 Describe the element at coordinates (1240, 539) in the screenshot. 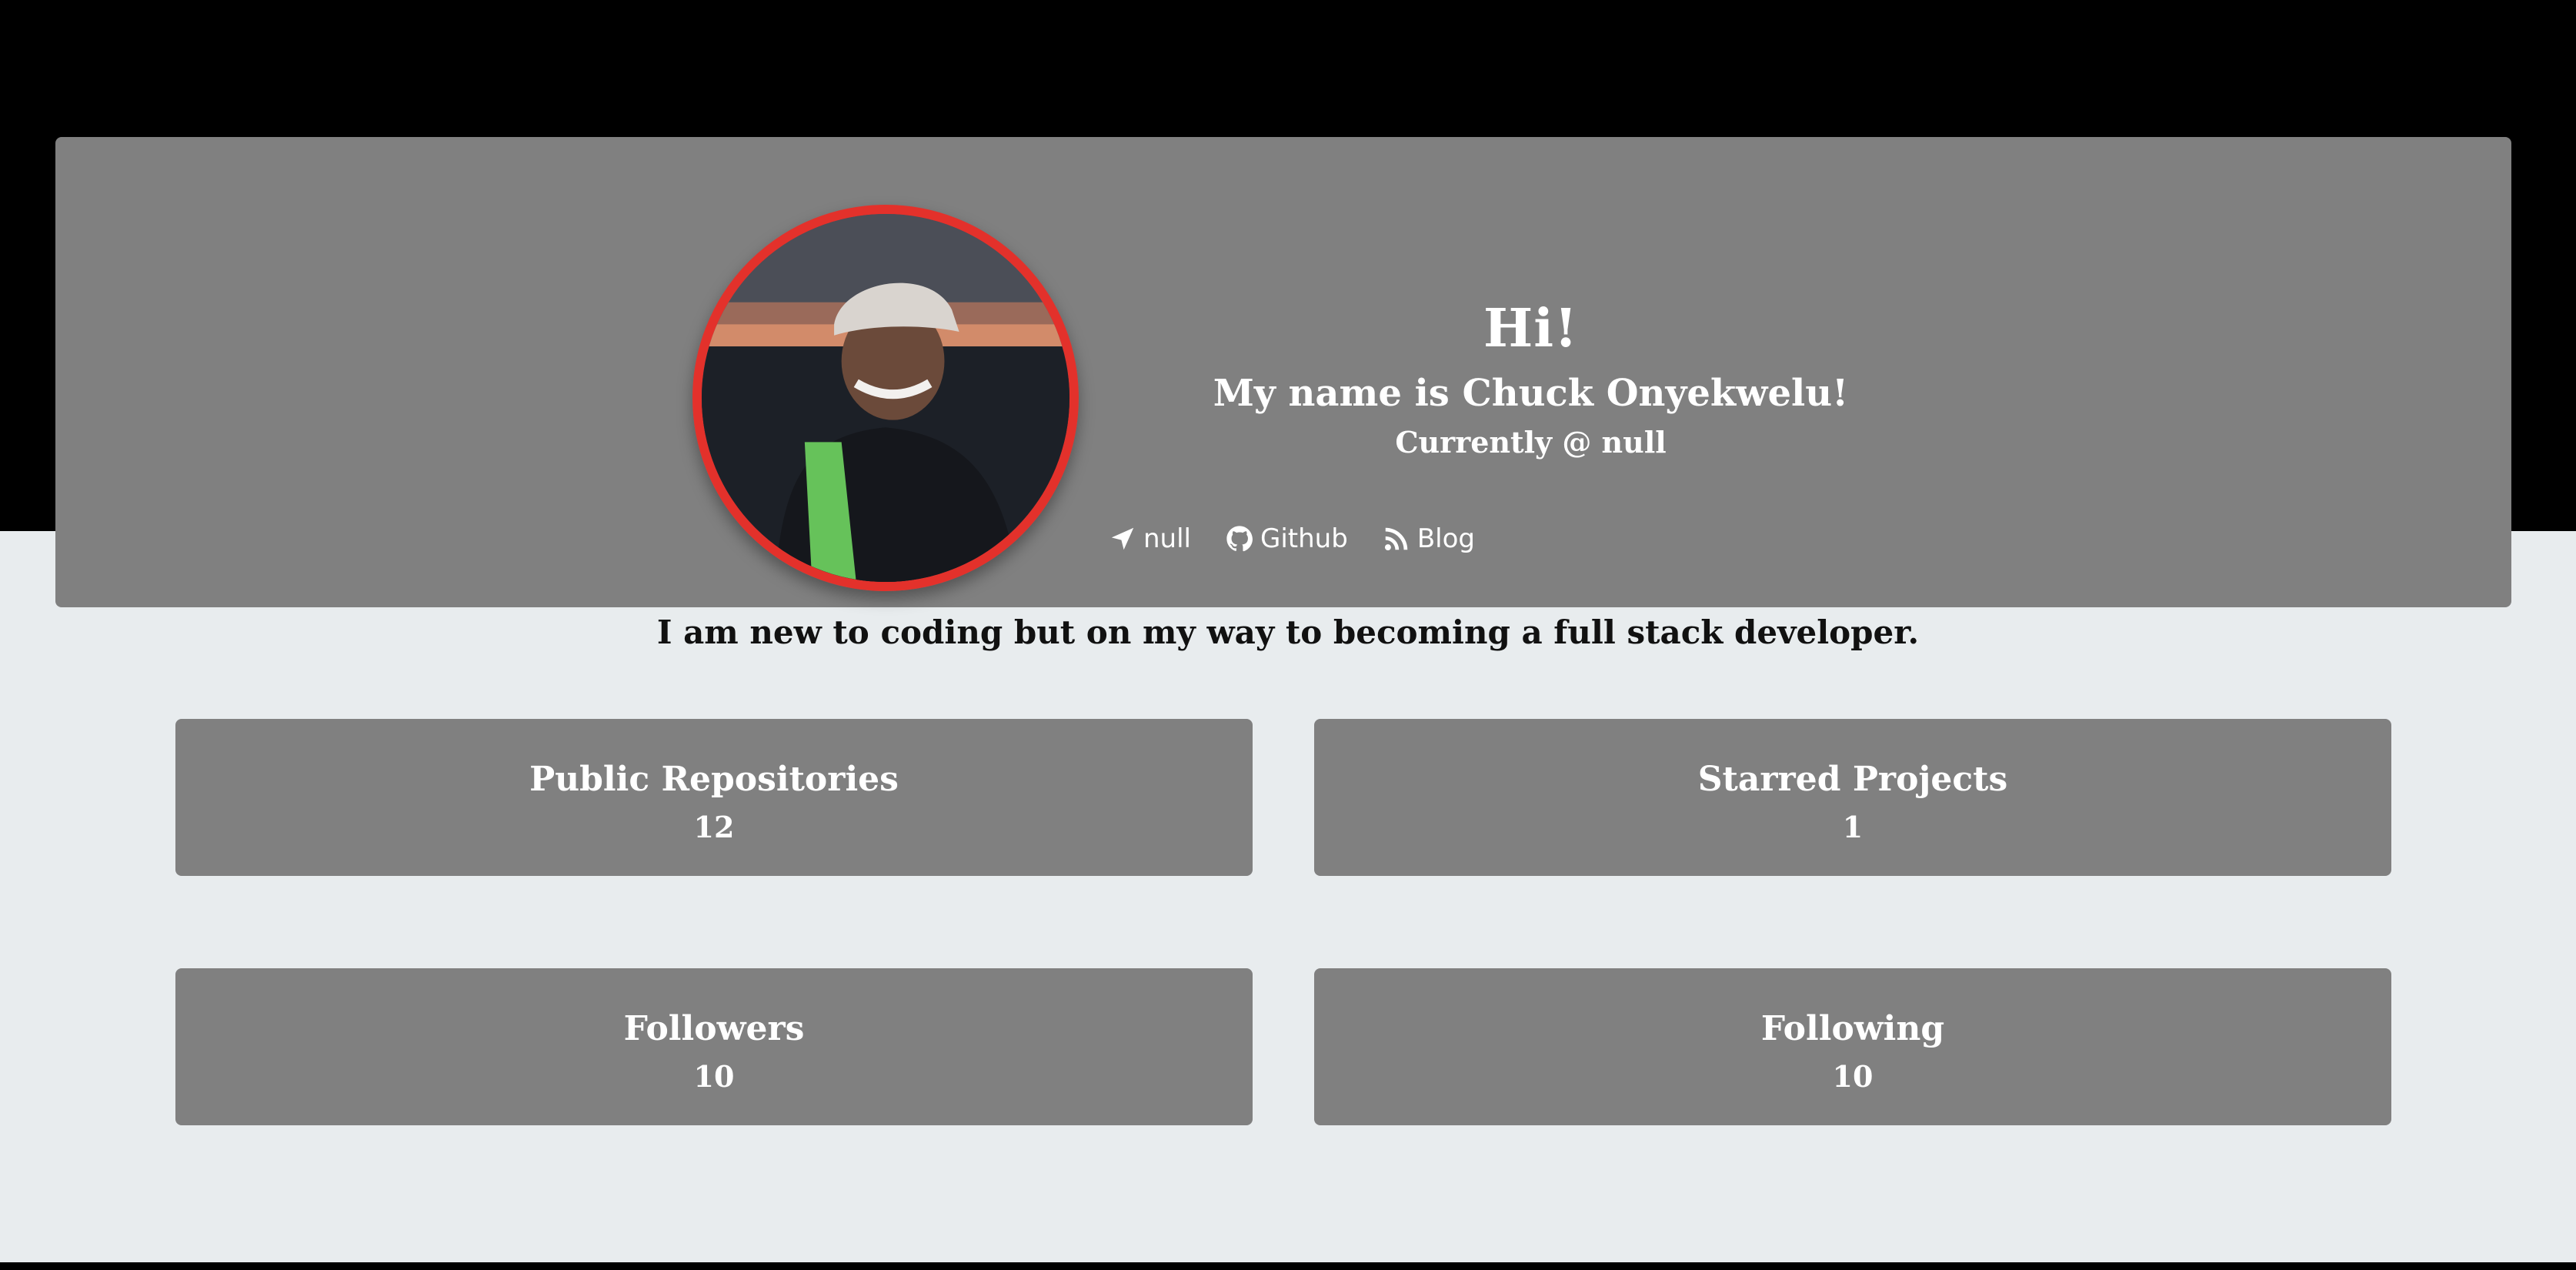

I see `github-icon` at that location.